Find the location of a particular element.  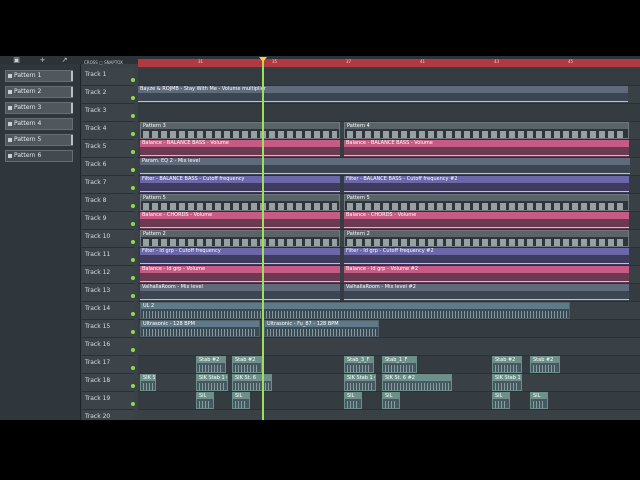

track-header: Track 15 is located at coordinates (108, 329).